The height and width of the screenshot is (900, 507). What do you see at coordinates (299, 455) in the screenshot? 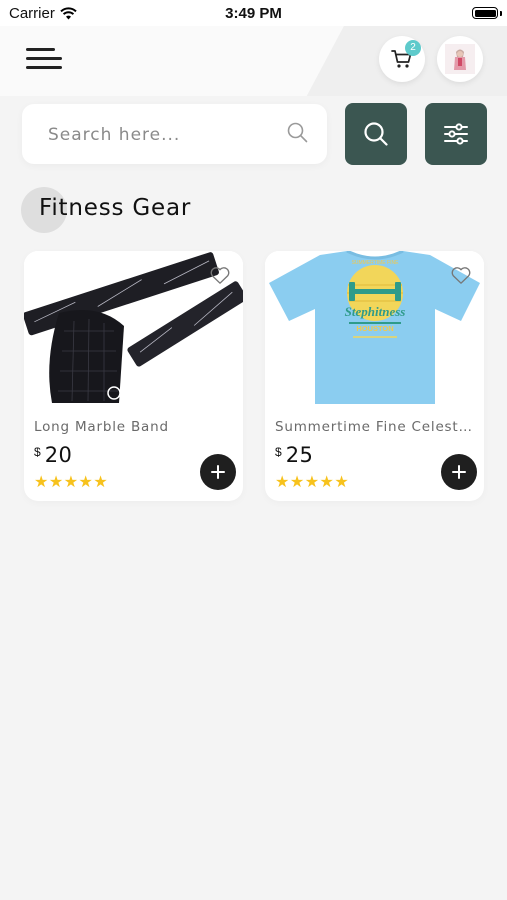
I see `price-value: 25` at bounding box center [299, 455].